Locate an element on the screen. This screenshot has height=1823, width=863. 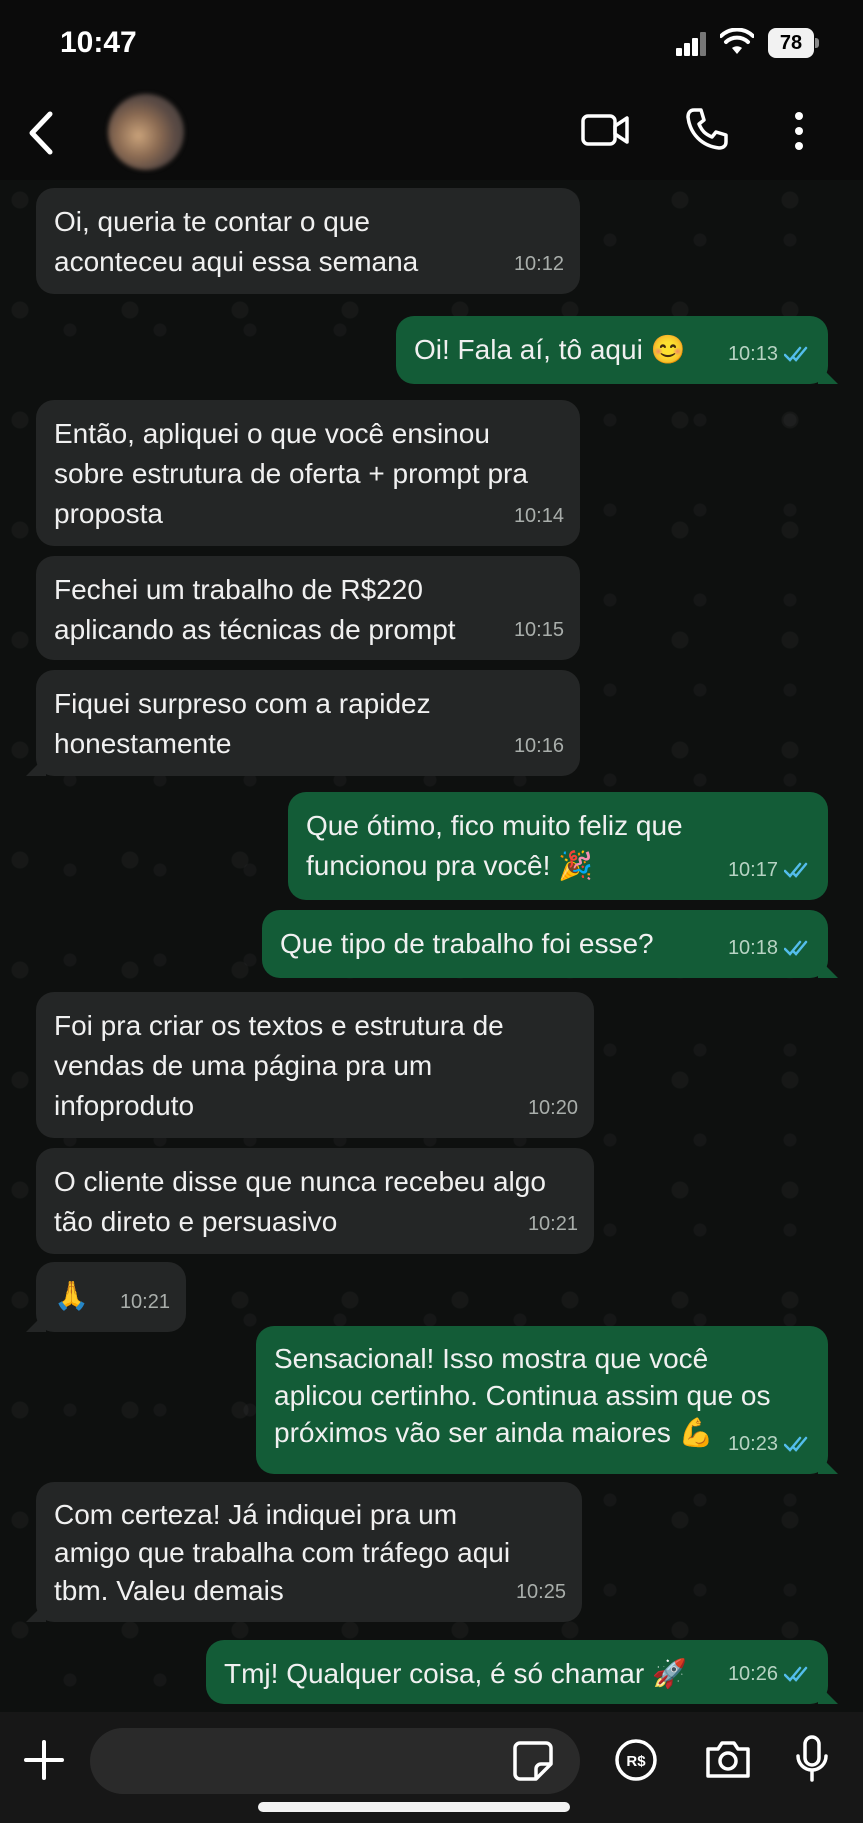
message-input is located at coordinates (335, 1761).